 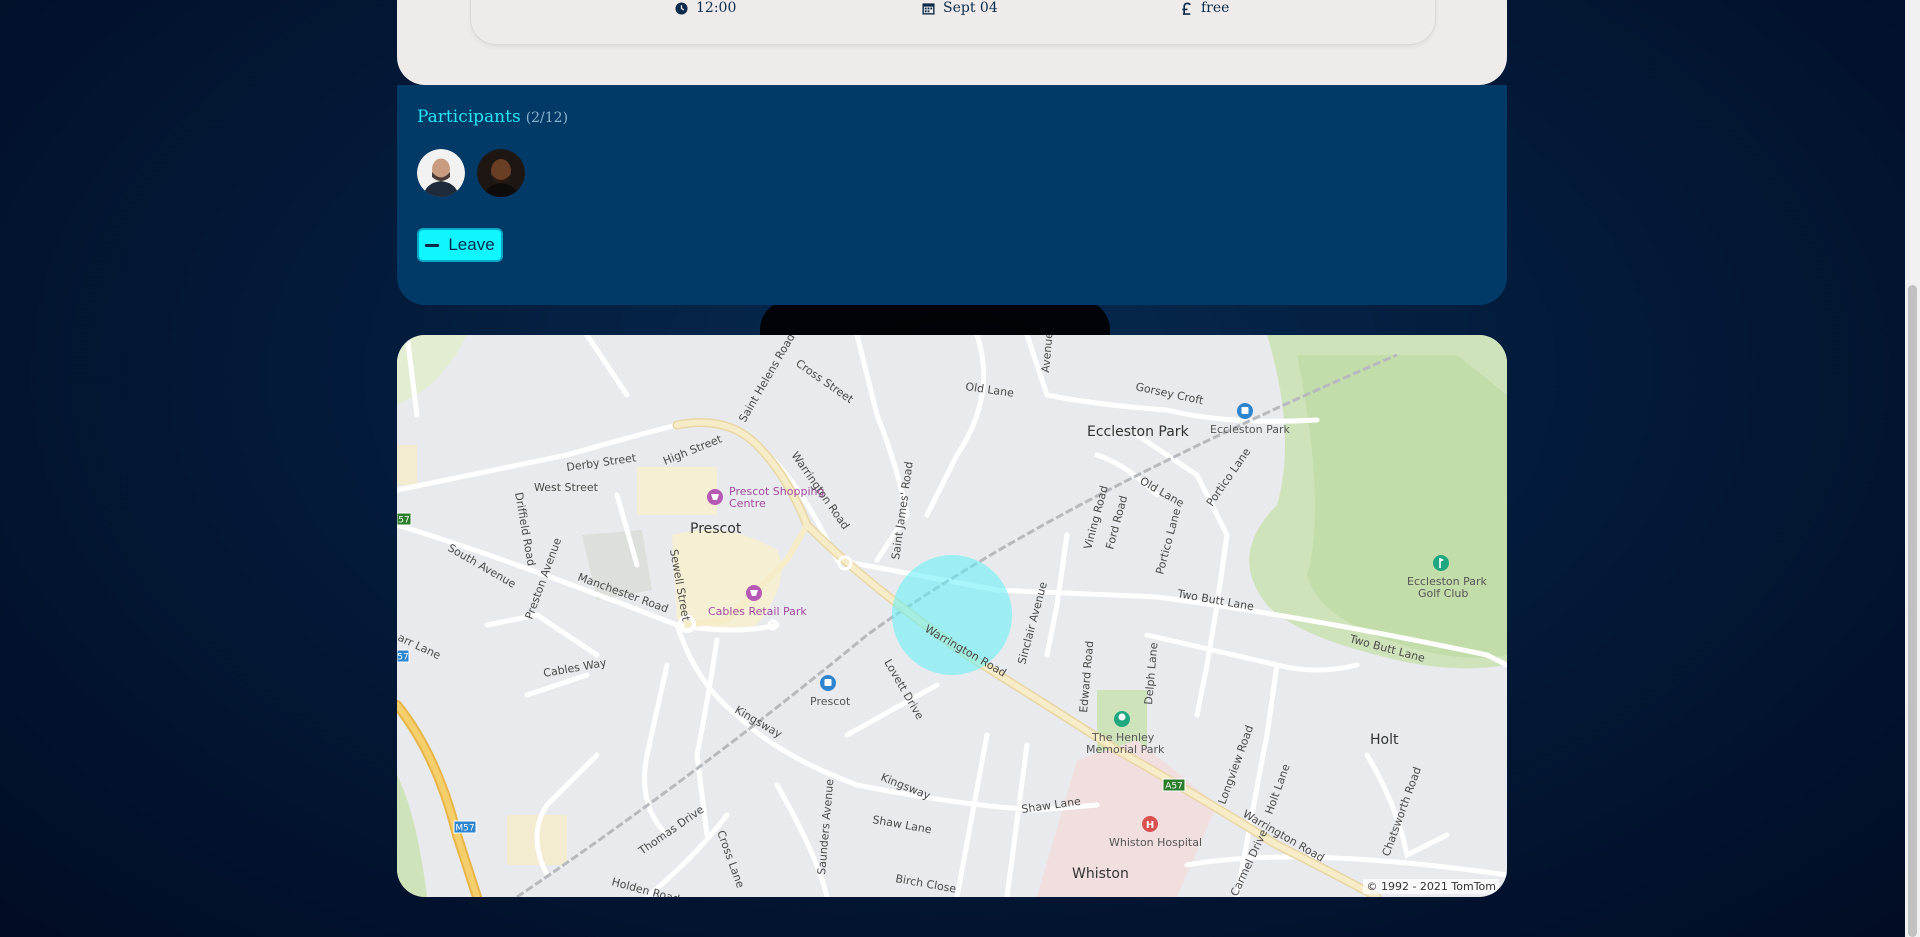 I want to click on participants-heading: Participants (2/12), so click(x=492, y=117).